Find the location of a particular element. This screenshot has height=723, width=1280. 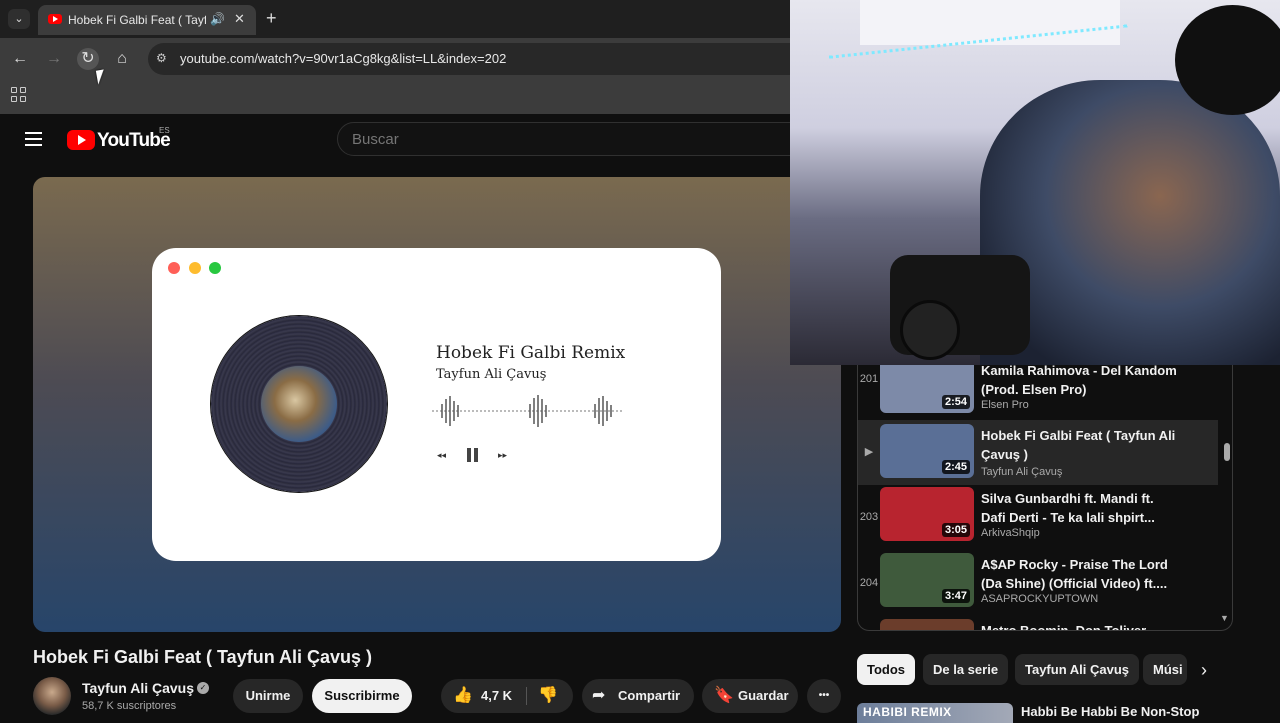

thumbs-up-icon: 👍 is located at coordinates (463, 696).